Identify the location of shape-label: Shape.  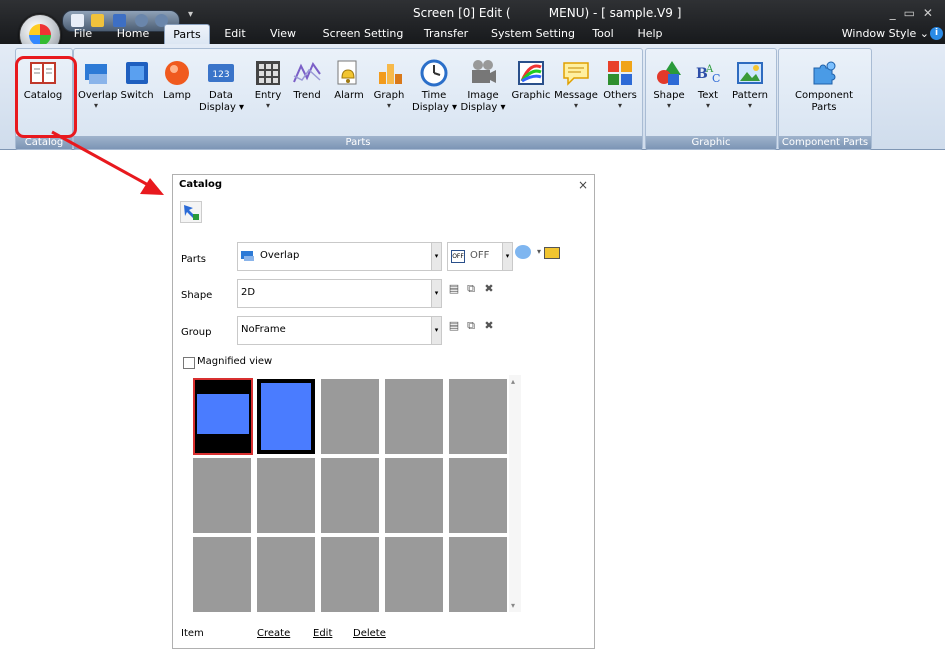
(197, 295).